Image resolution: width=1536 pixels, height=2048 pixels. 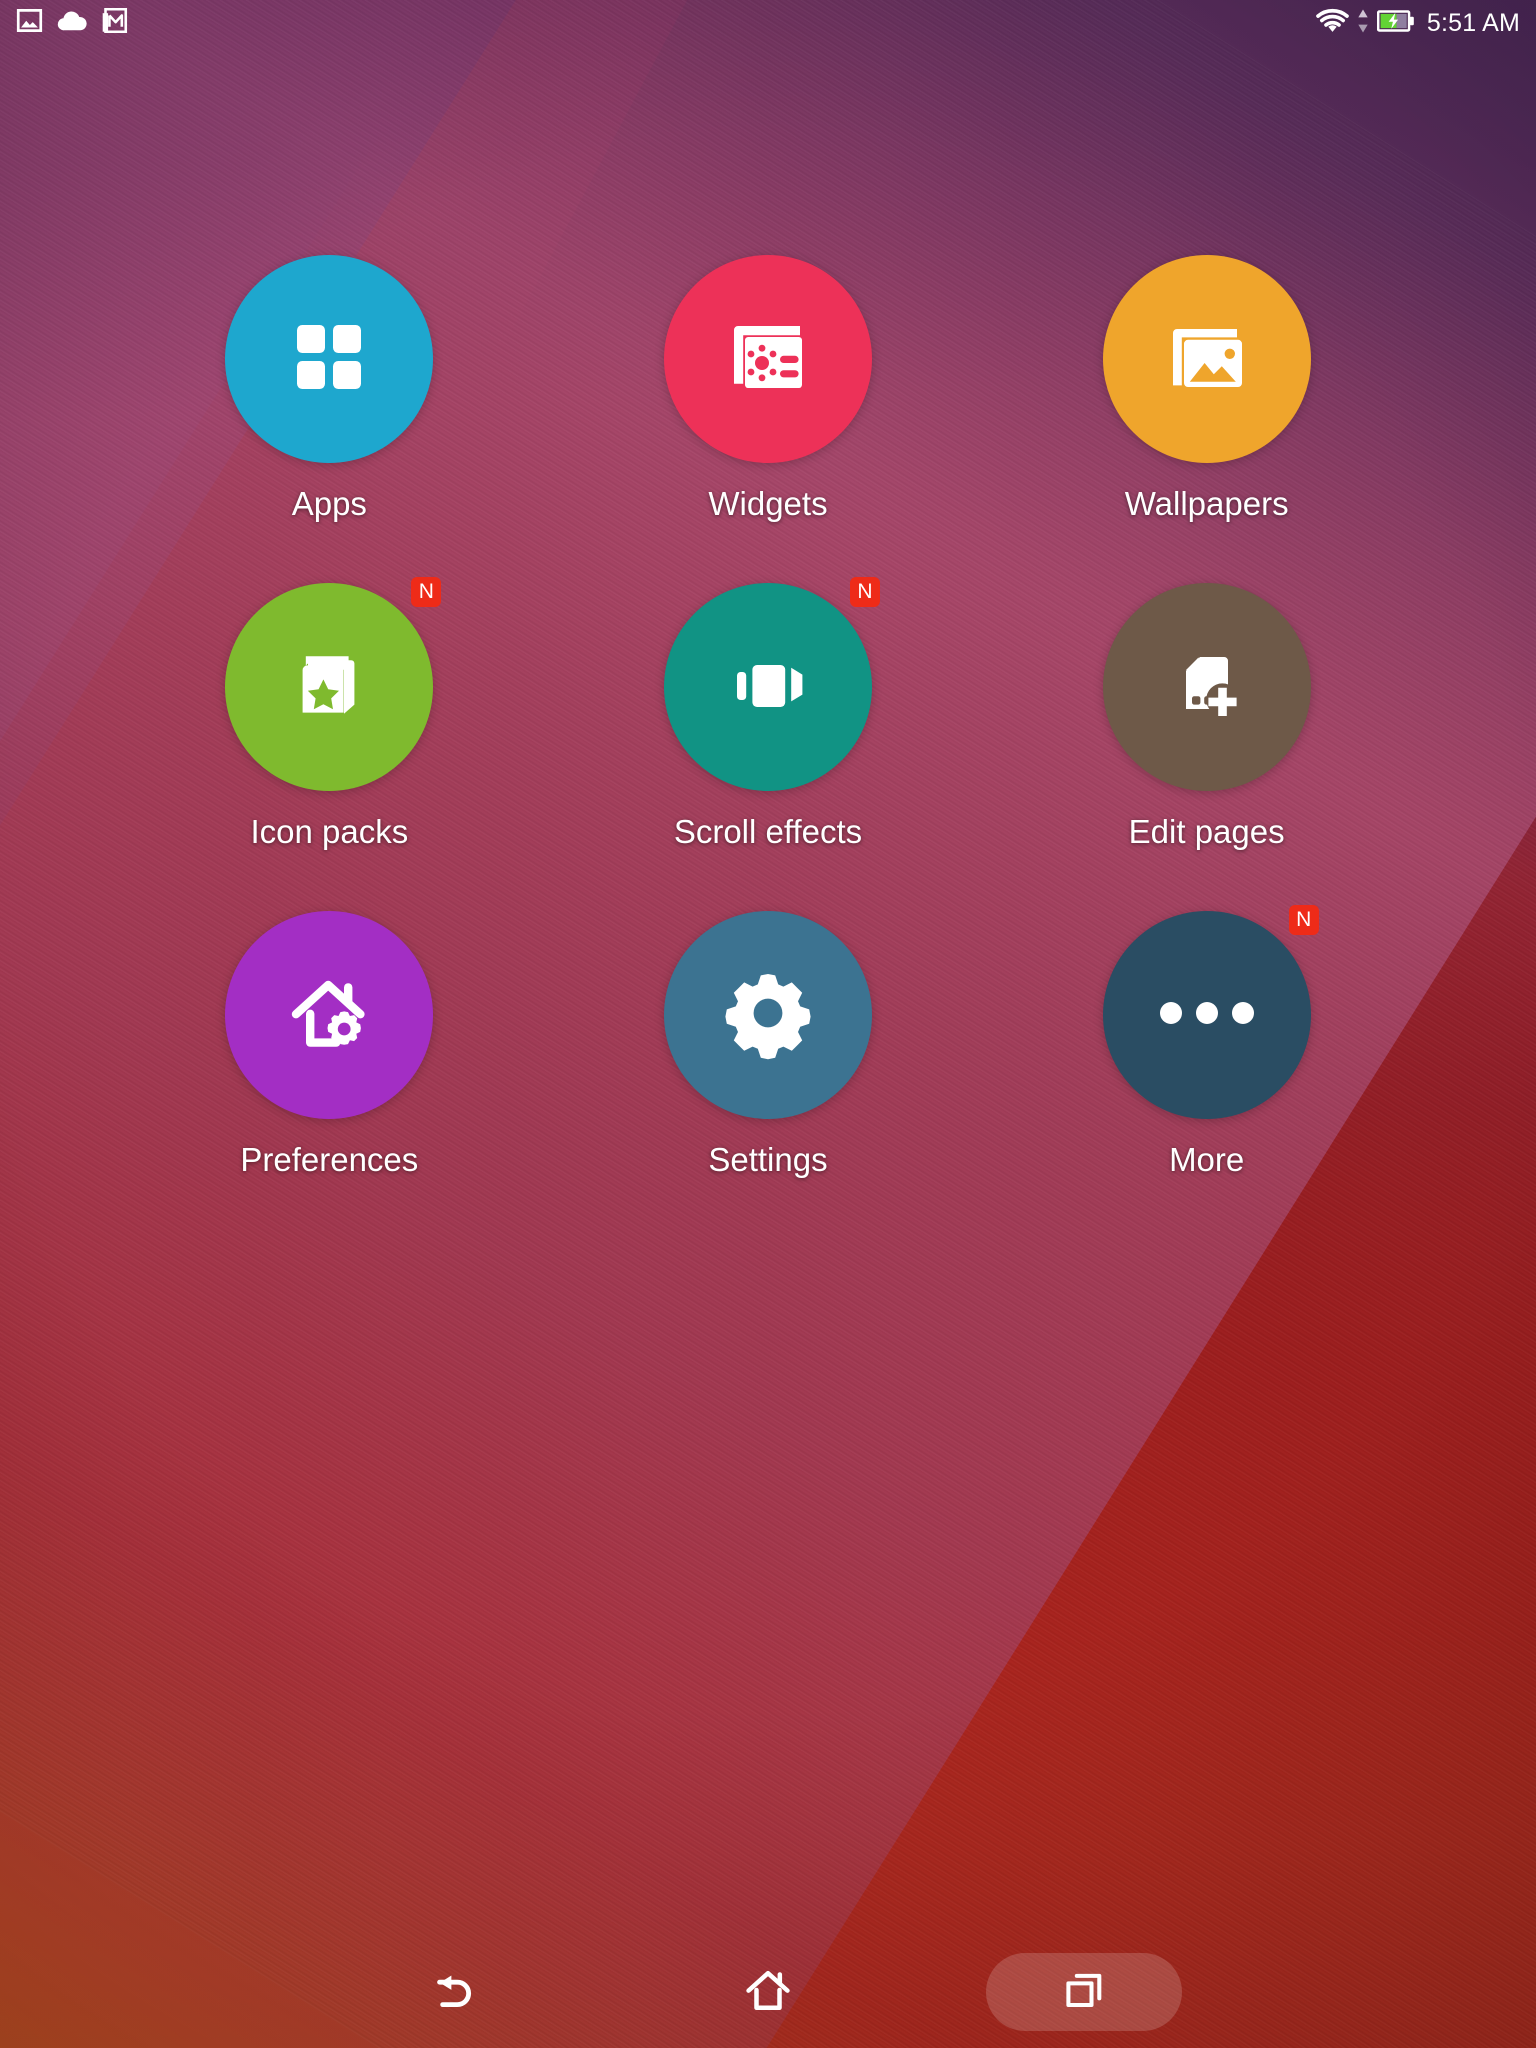 What do you see at coordinates (329, 1159) in the screenshot?
I see `home-setting-label: Preferences` at bounding box center [329, 1159].